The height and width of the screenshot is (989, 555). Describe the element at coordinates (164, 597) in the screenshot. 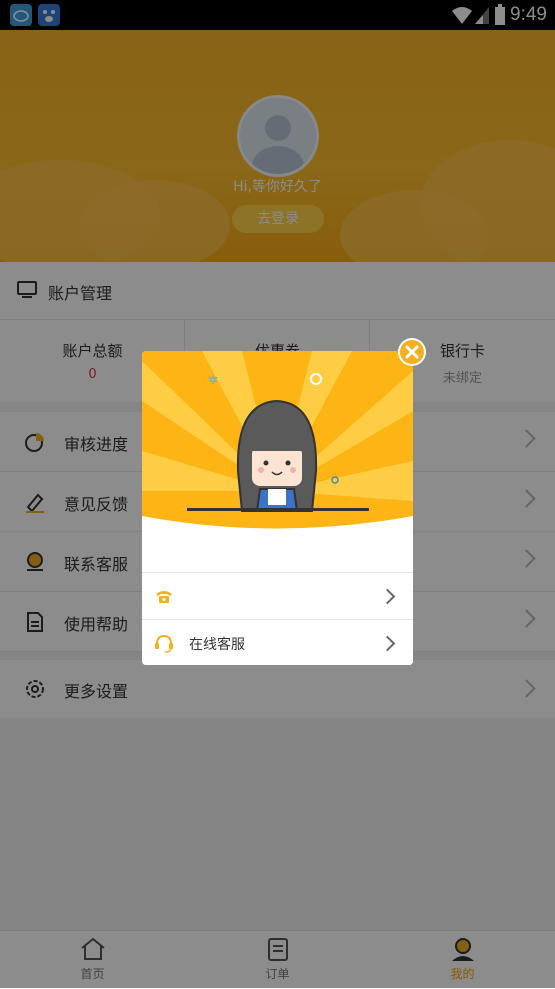

I see `phone-icon` at that location.